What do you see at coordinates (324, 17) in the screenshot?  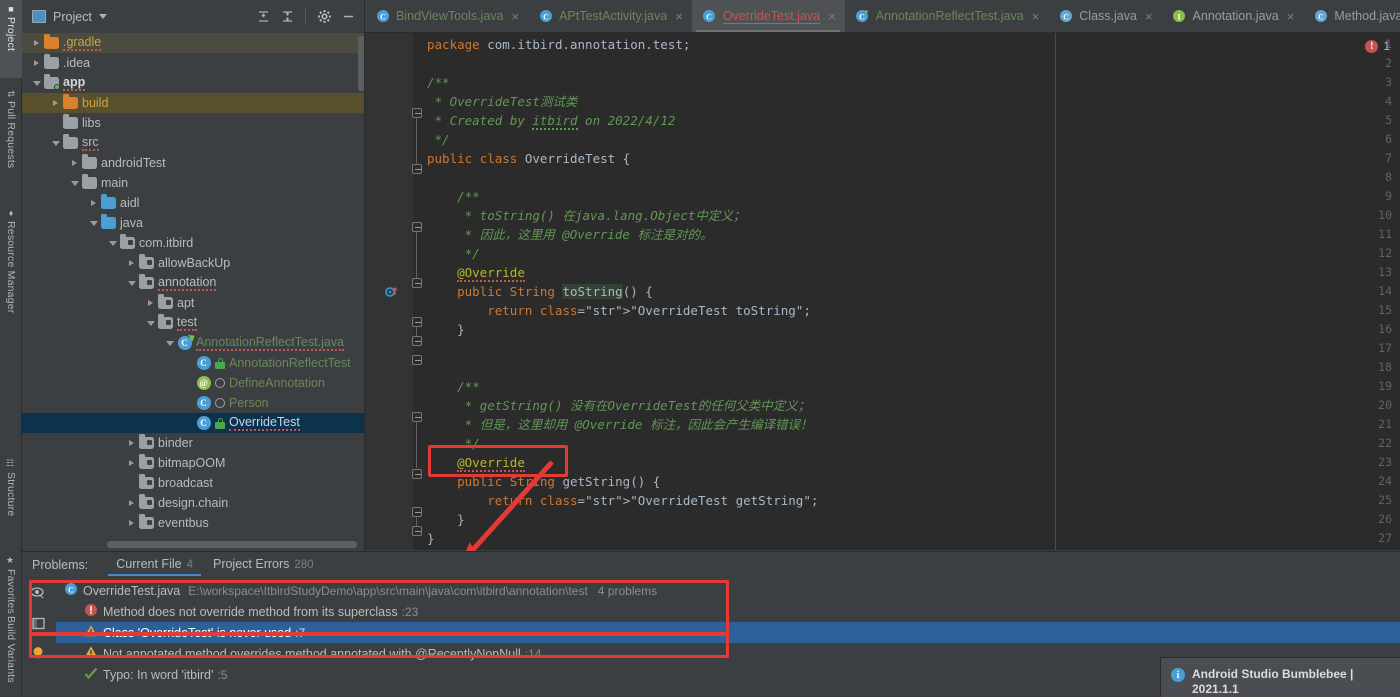 I see `settings-gear-icon` at bounding box center [324, 17].